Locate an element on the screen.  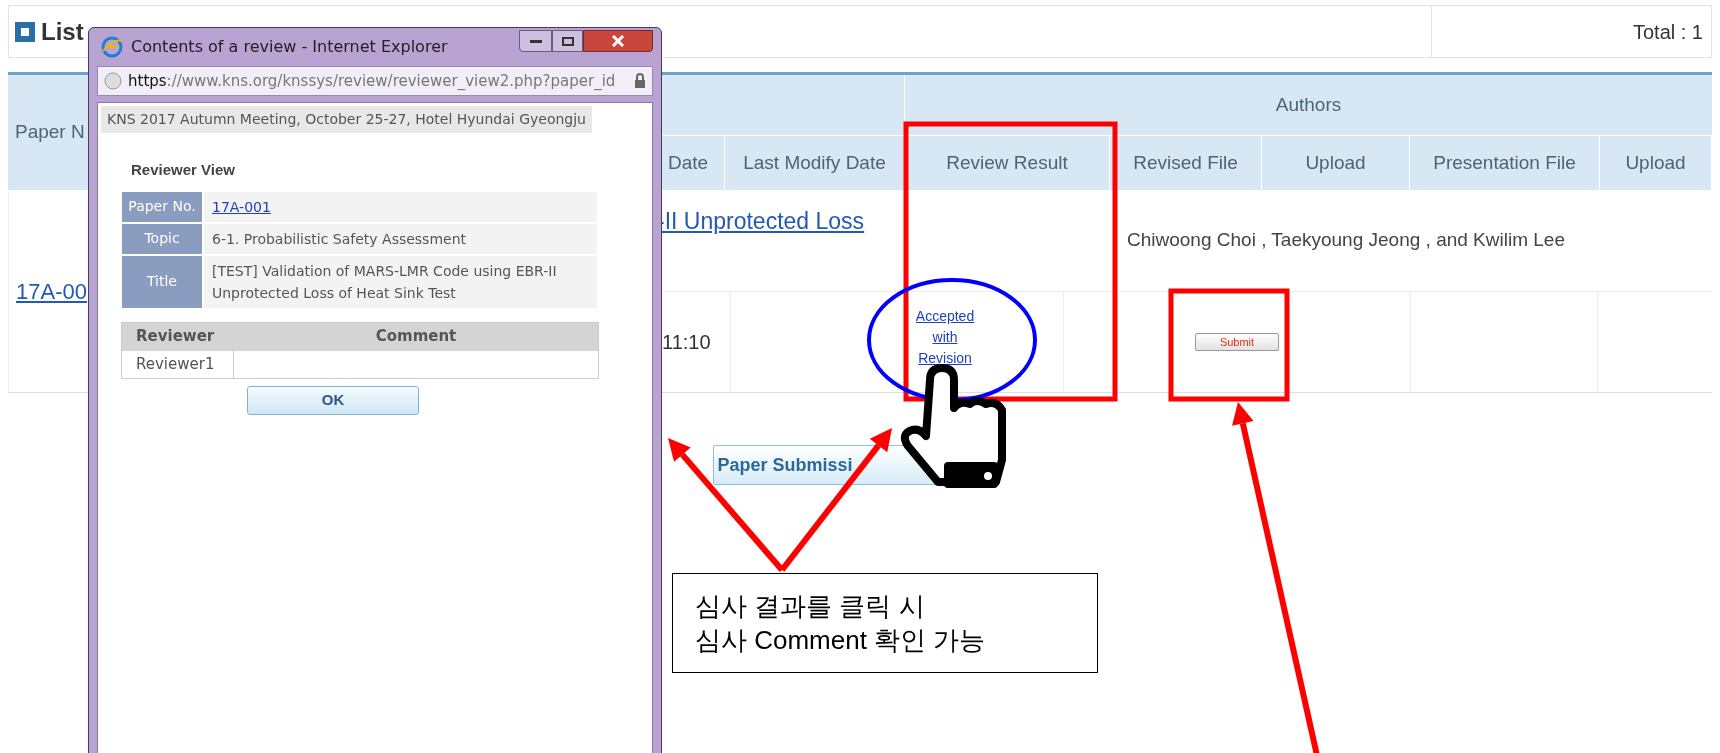
minimize-button is located at coordinates (535, 41).